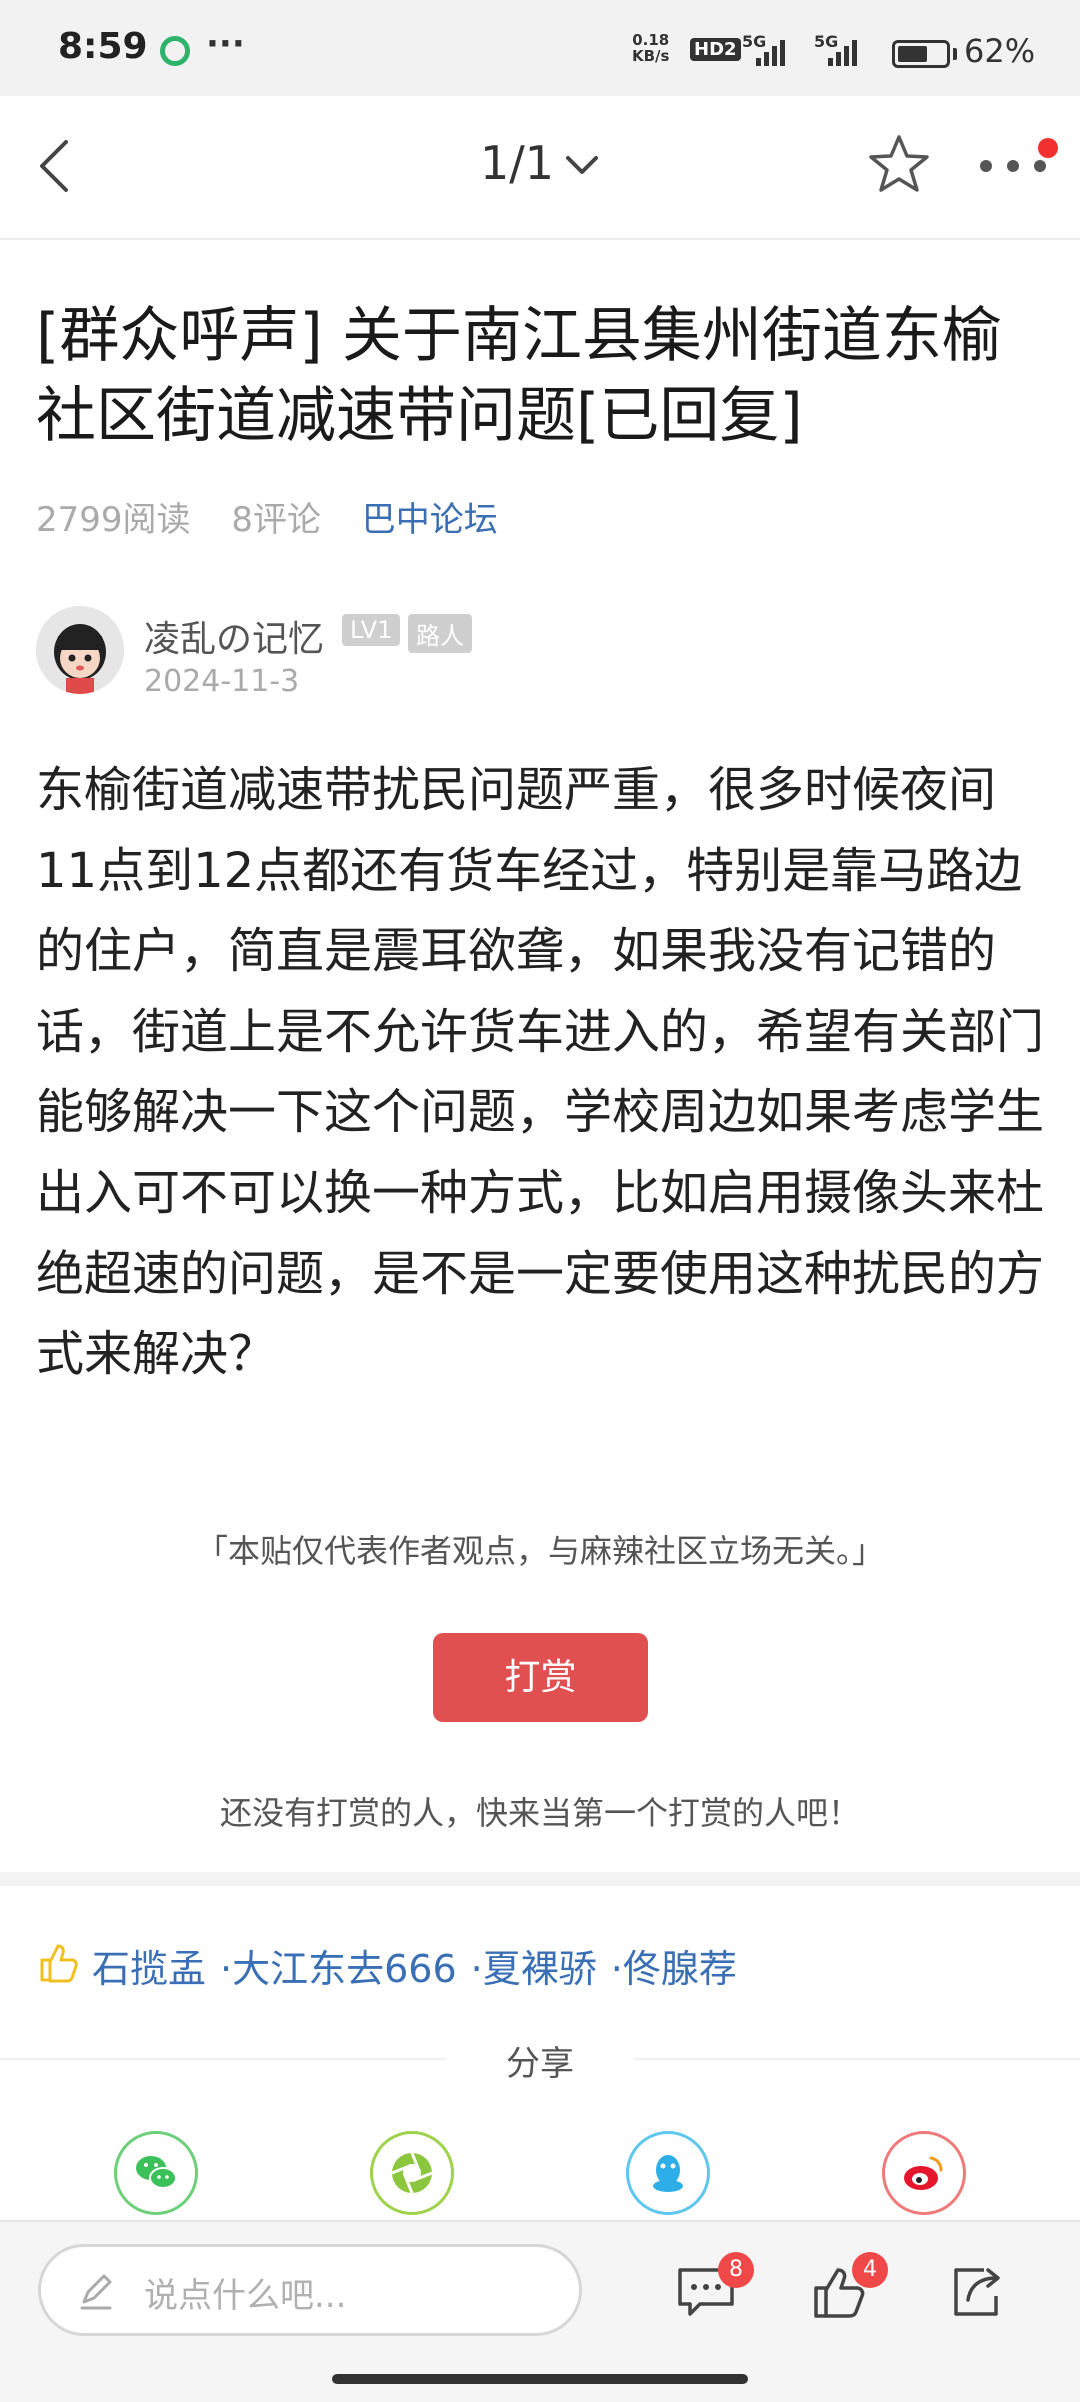 This screenshot has height=2402, width=1080. What do you see at coordinates (1000, 51) in the screenshot?
I see `battery-percent: 62%` at bounding box center [1000, 51].